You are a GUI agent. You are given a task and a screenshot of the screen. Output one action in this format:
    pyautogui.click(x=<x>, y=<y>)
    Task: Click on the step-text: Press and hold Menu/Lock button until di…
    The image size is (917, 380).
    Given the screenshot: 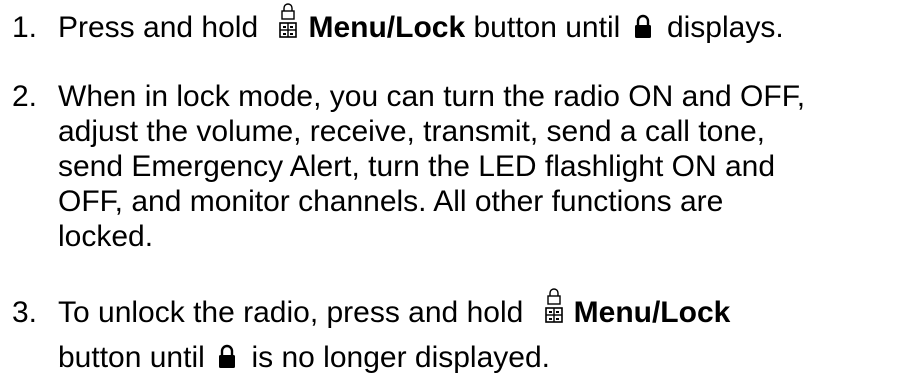 What is the action you would take?
    pyautogui.click(x=485, y=24)
    